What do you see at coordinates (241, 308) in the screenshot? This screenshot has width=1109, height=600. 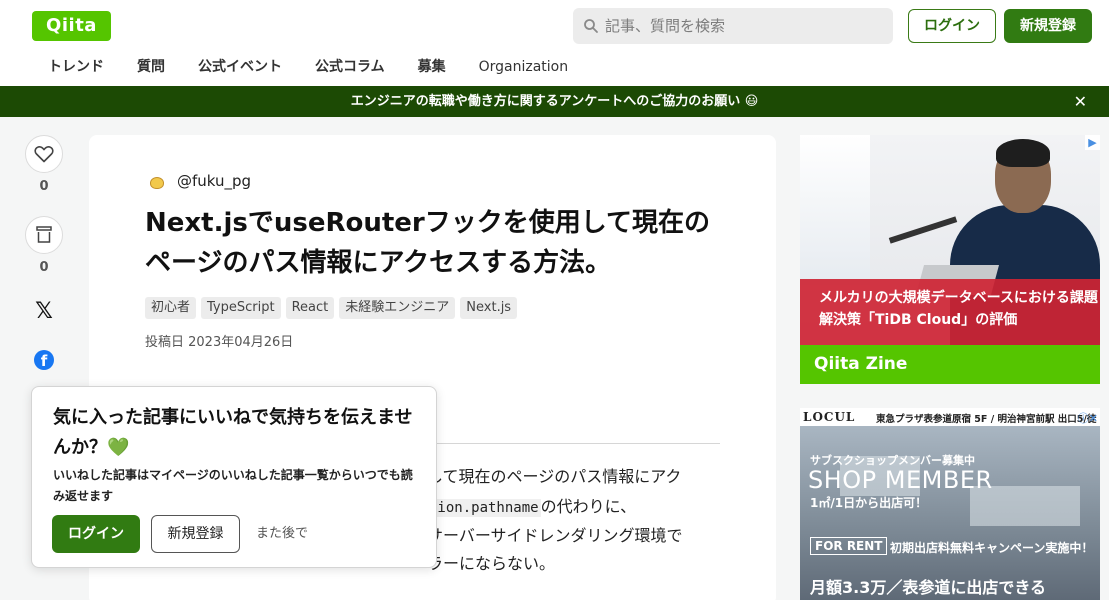 I see `tag: TypeScript` at bounding box center [241, 308].